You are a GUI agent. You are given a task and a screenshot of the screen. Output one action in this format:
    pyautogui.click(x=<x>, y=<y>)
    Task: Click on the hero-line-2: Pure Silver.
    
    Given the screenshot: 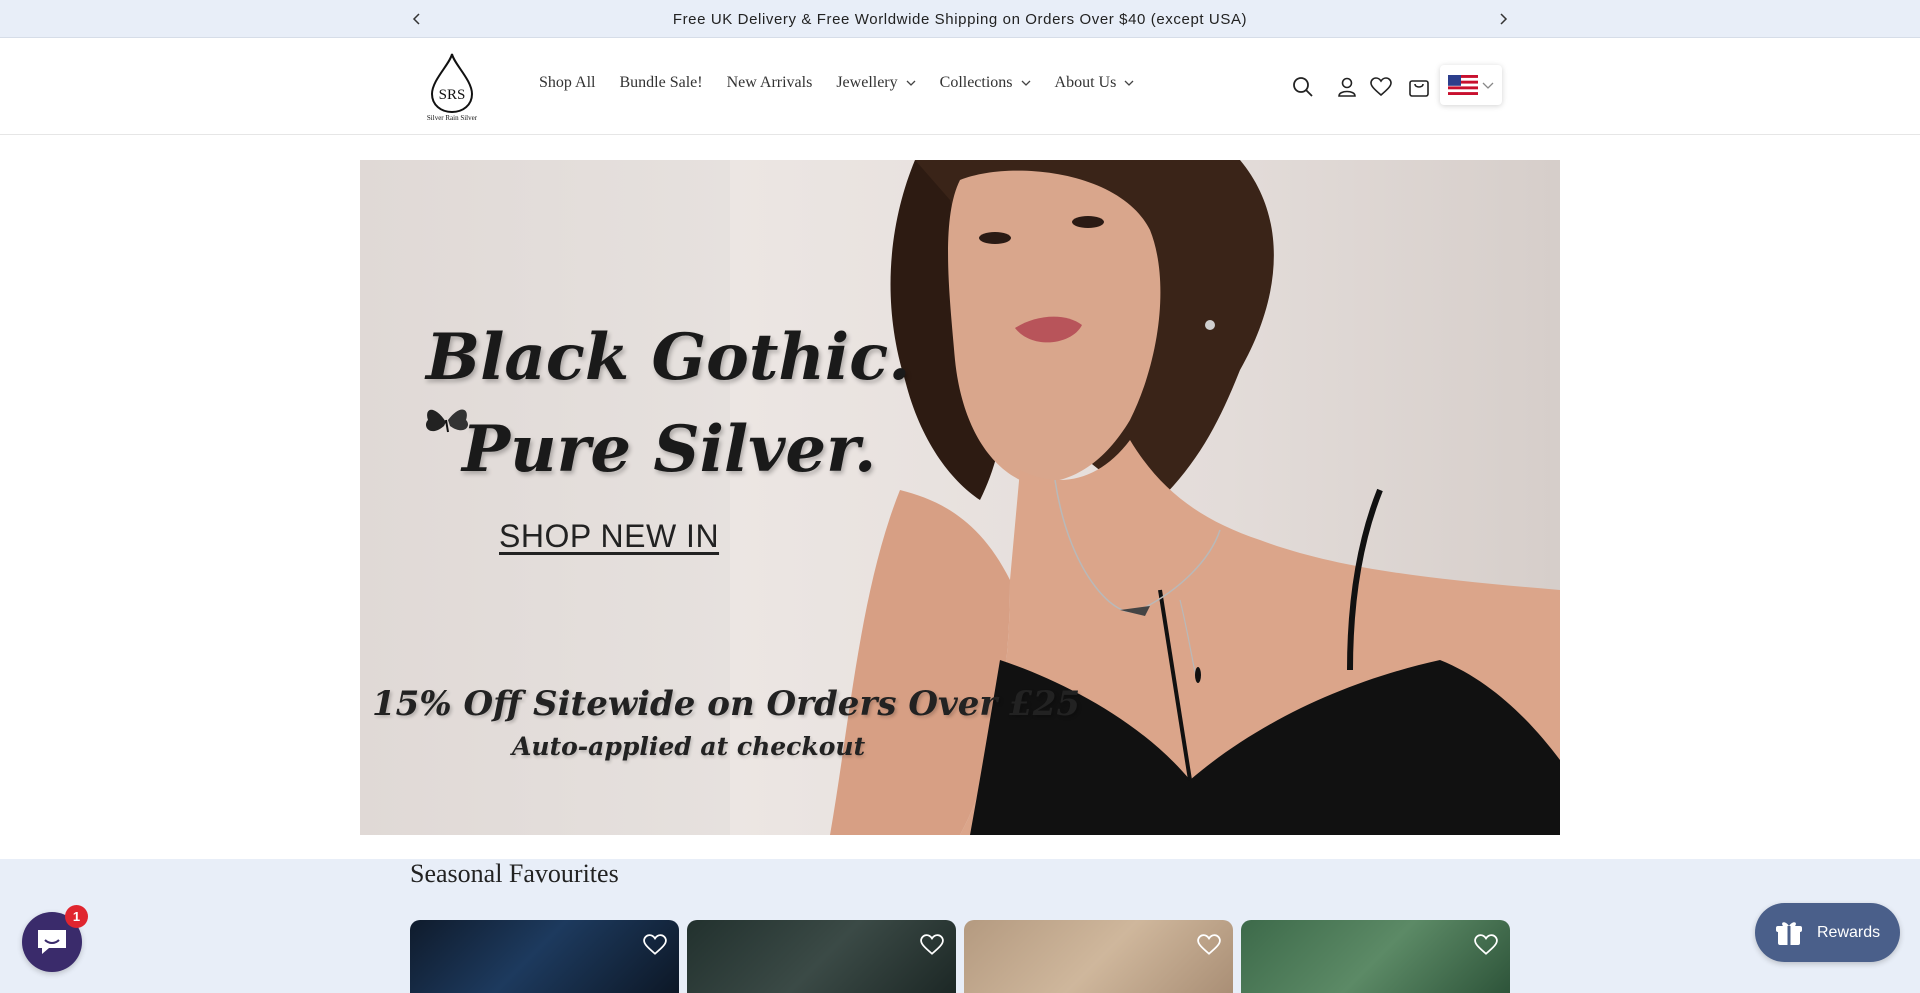 What is the action you would take?
    pyautogui.click(x=669, y=449)
    